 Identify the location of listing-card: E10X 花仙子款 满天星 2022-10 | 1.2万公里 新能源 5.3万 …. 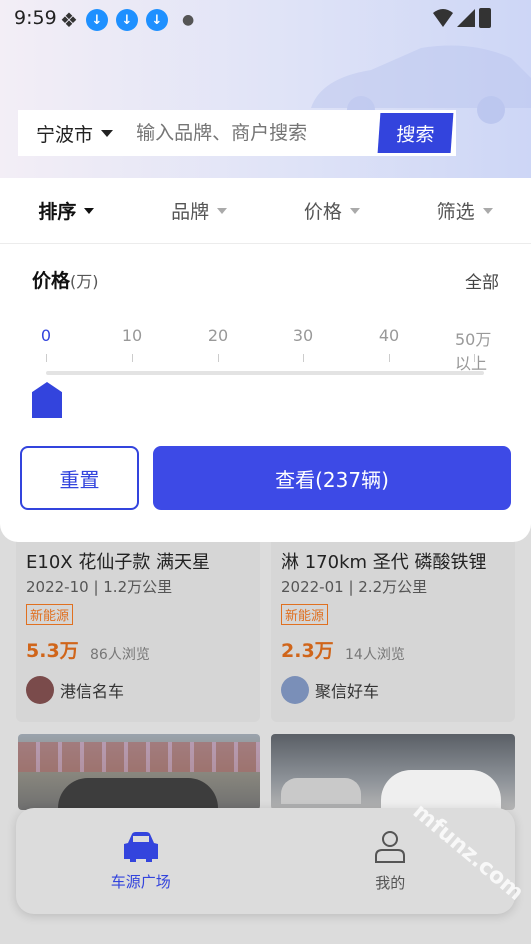
(138, 621).